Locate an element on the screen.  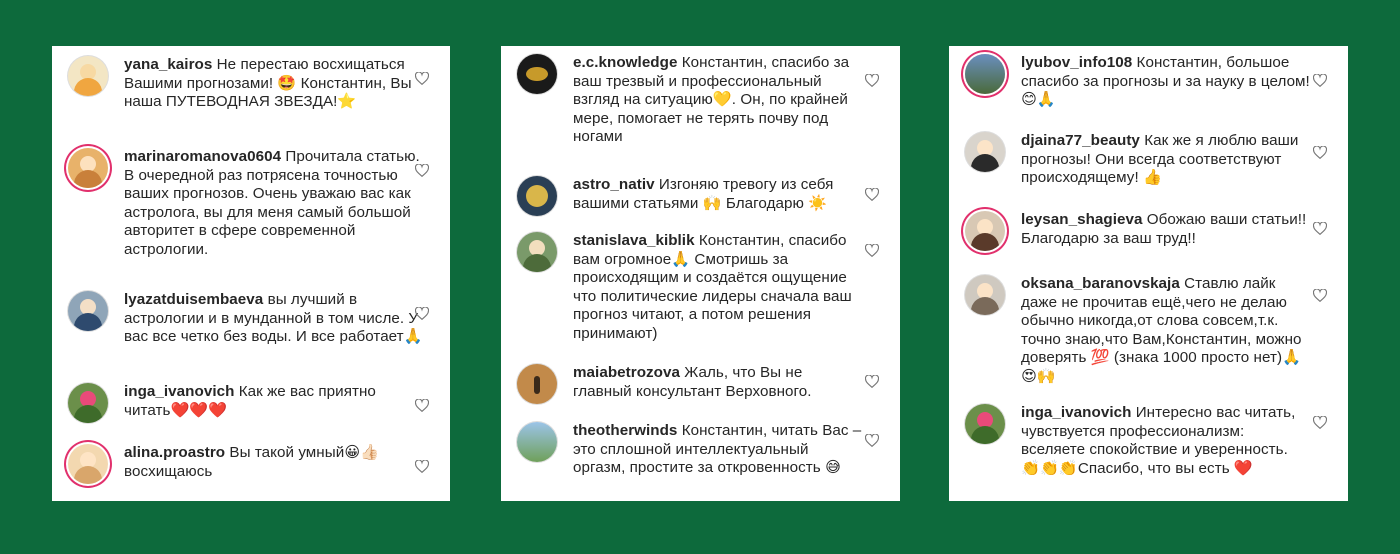
comment-username: yana_kairos is located at coordinates (168, 64).